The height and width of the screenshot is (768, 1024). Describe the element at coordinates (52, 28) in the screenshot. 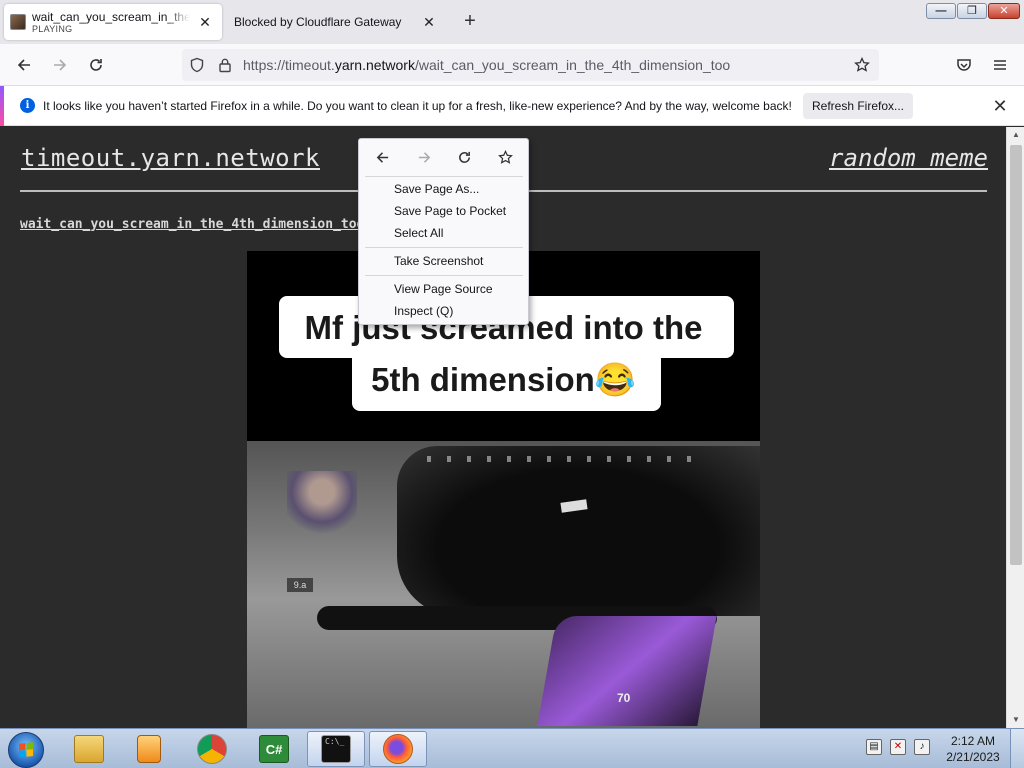

I see `tab-playing-status: PLAYING` at that location.